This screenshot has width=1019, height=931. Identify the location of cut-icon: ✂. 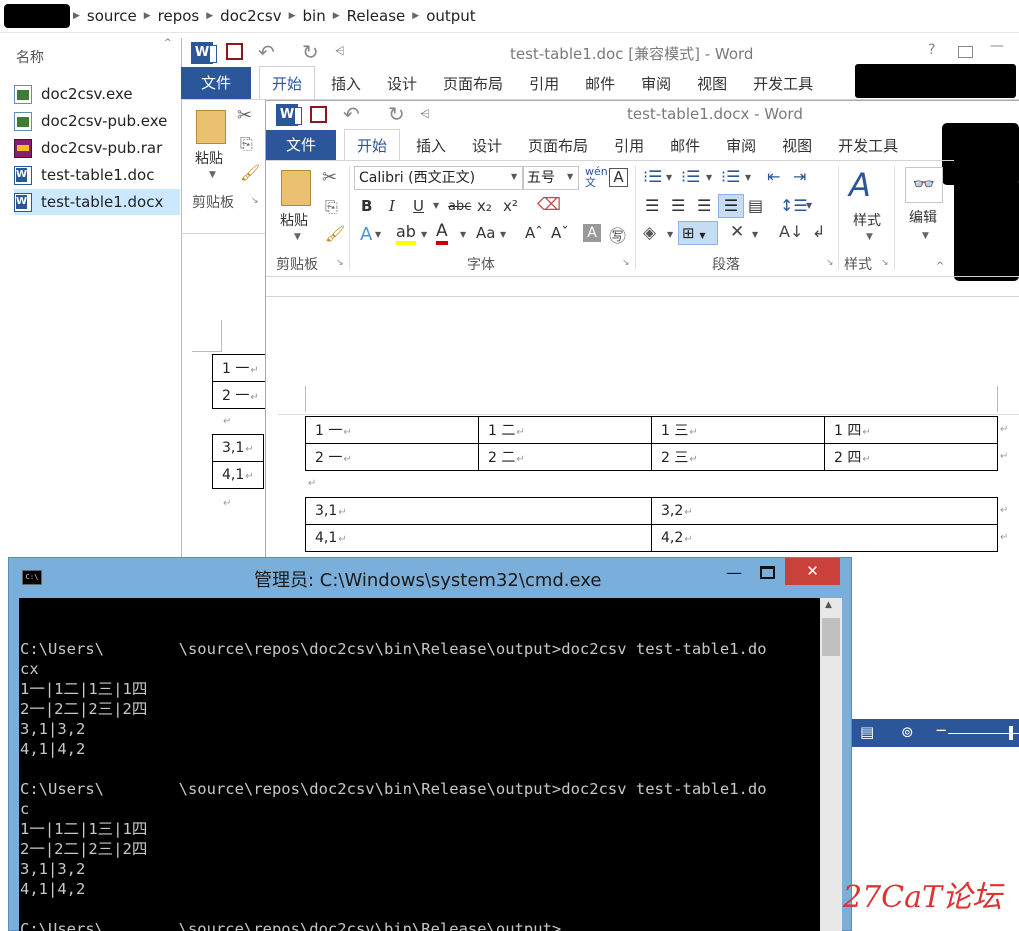
(244, 115).